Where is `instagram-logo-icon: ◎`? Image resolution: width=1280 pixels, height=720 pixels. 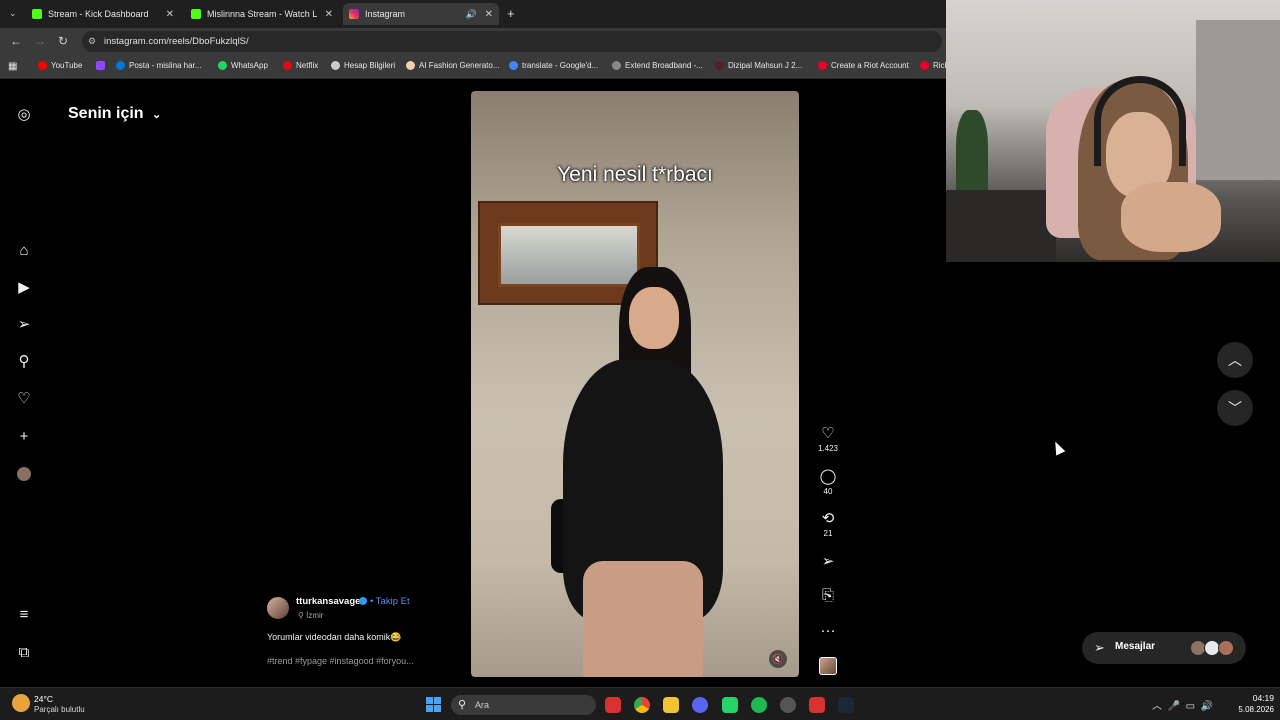
instagram-logo-icon: ◎ is located at coordinates (24, 115).